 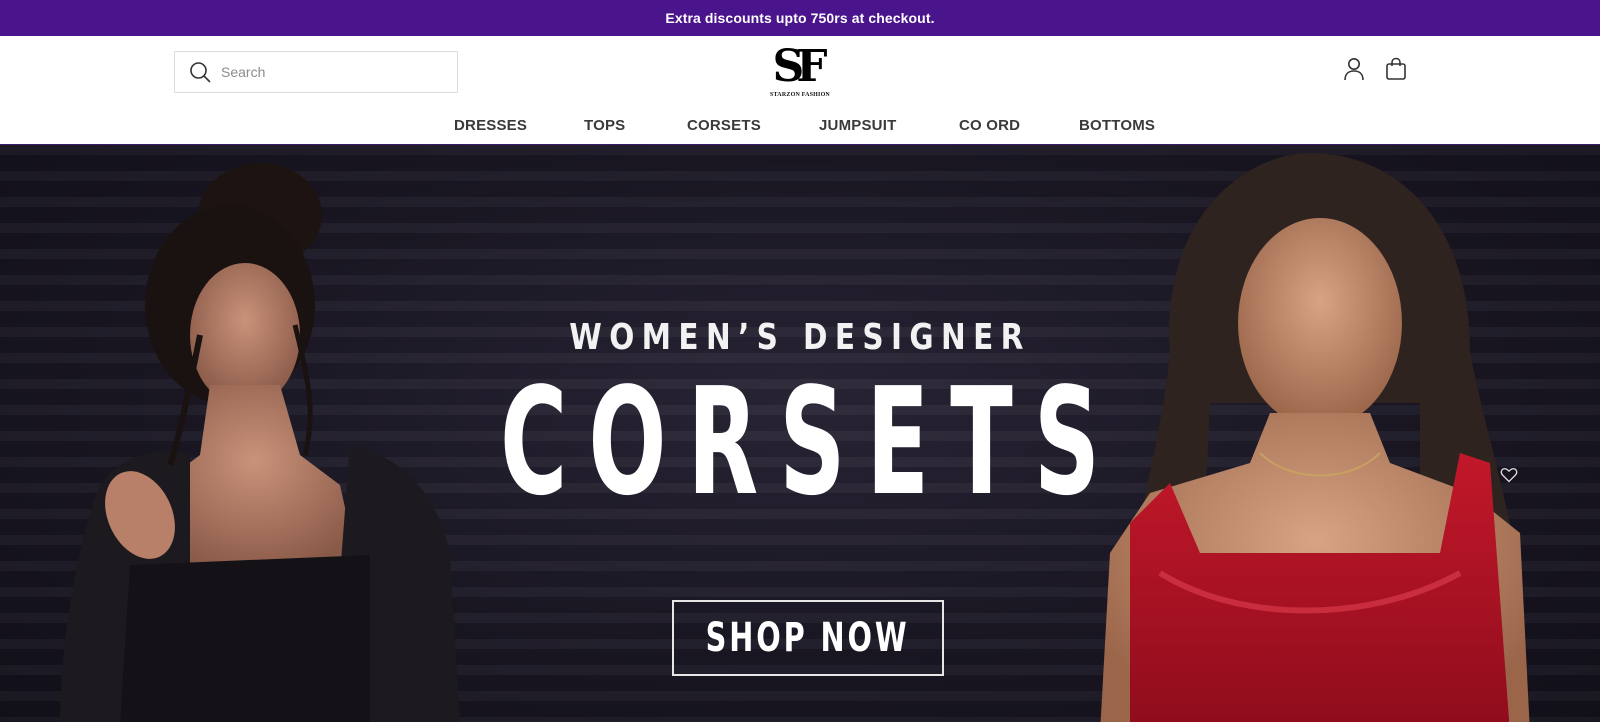 I want to click on search-box, so click(x=316, y=72).